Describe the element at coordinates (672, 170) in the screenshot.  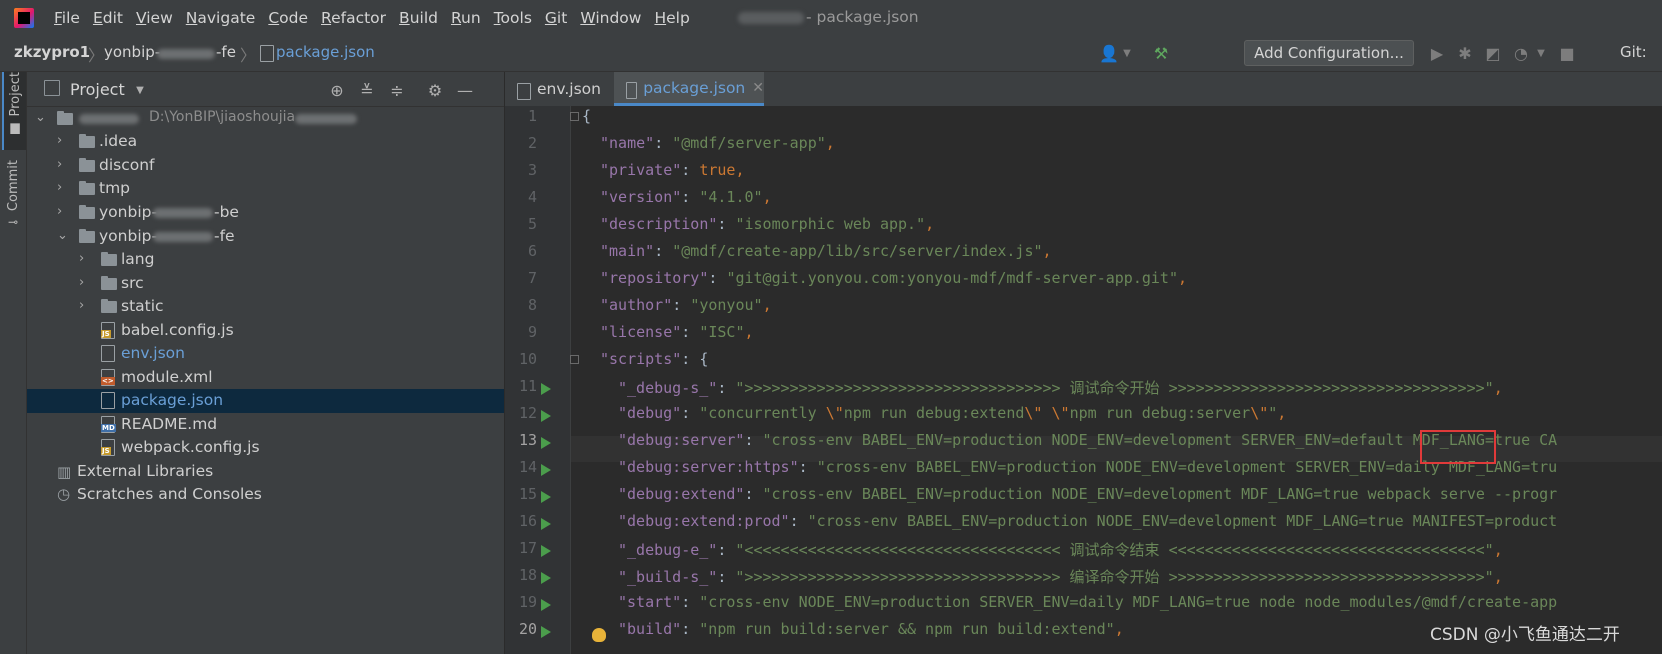
I see `code-line-3: "private": true,` at that location.